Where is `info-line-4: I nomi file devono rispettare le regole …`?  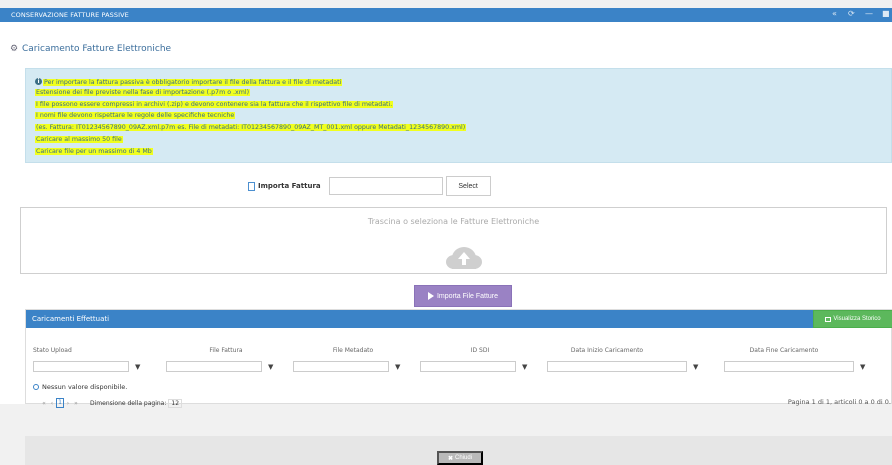 info-line-4: I nomi file devono rispettare le regole … is located at coordinates (135, 115).